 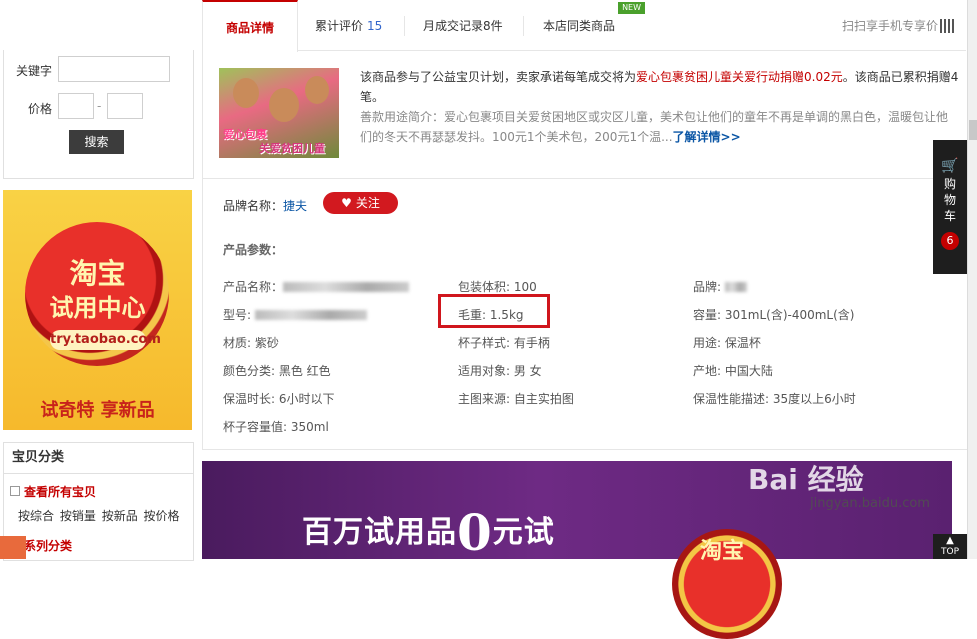 What do you see at coordinates (40, 109) in the screenshot?
I see `price-label: 价格` at bounding box center [40, 109].